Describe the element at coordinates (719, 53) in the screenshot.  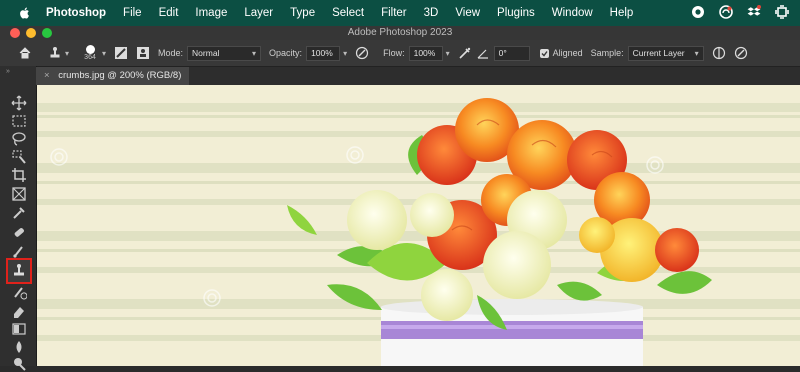
I see `ignore-adjustment-layers-icon` at that location.